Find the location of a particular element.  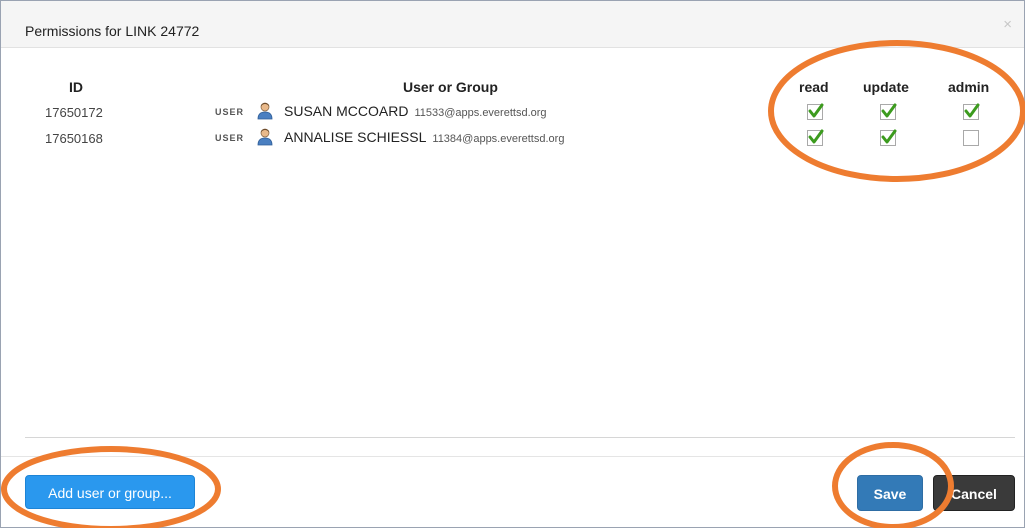

row-id: 17650168 is located at coordinates (74, 138).